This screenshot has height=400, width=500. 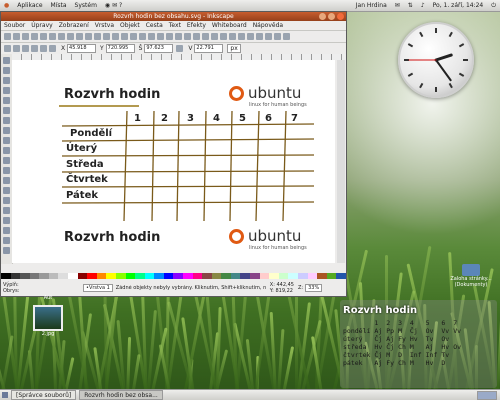 What do you see at coordinates (458, 5) in the screenshot?
I see `clock-datetime: Po, 1. září, 14:24` at bounding box center [458, 5].